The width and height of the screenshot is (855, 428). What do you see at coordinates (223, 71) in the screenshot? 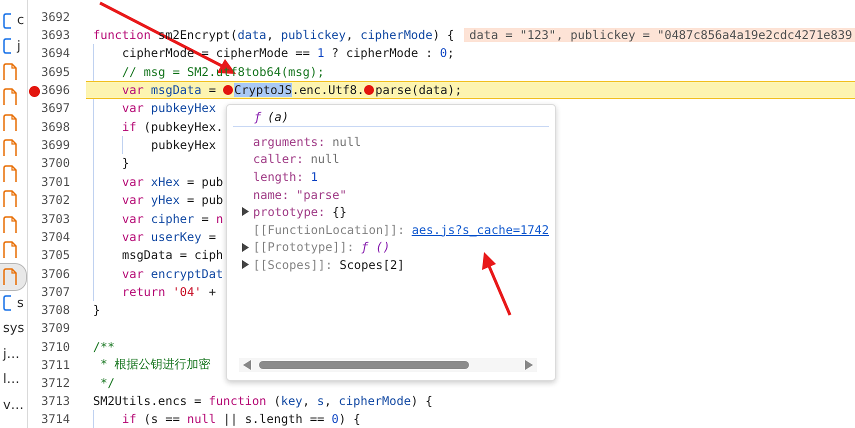
I see `code-text: // msg = SM2.utf8tob64(msg);` at bounding box center [223, 71].